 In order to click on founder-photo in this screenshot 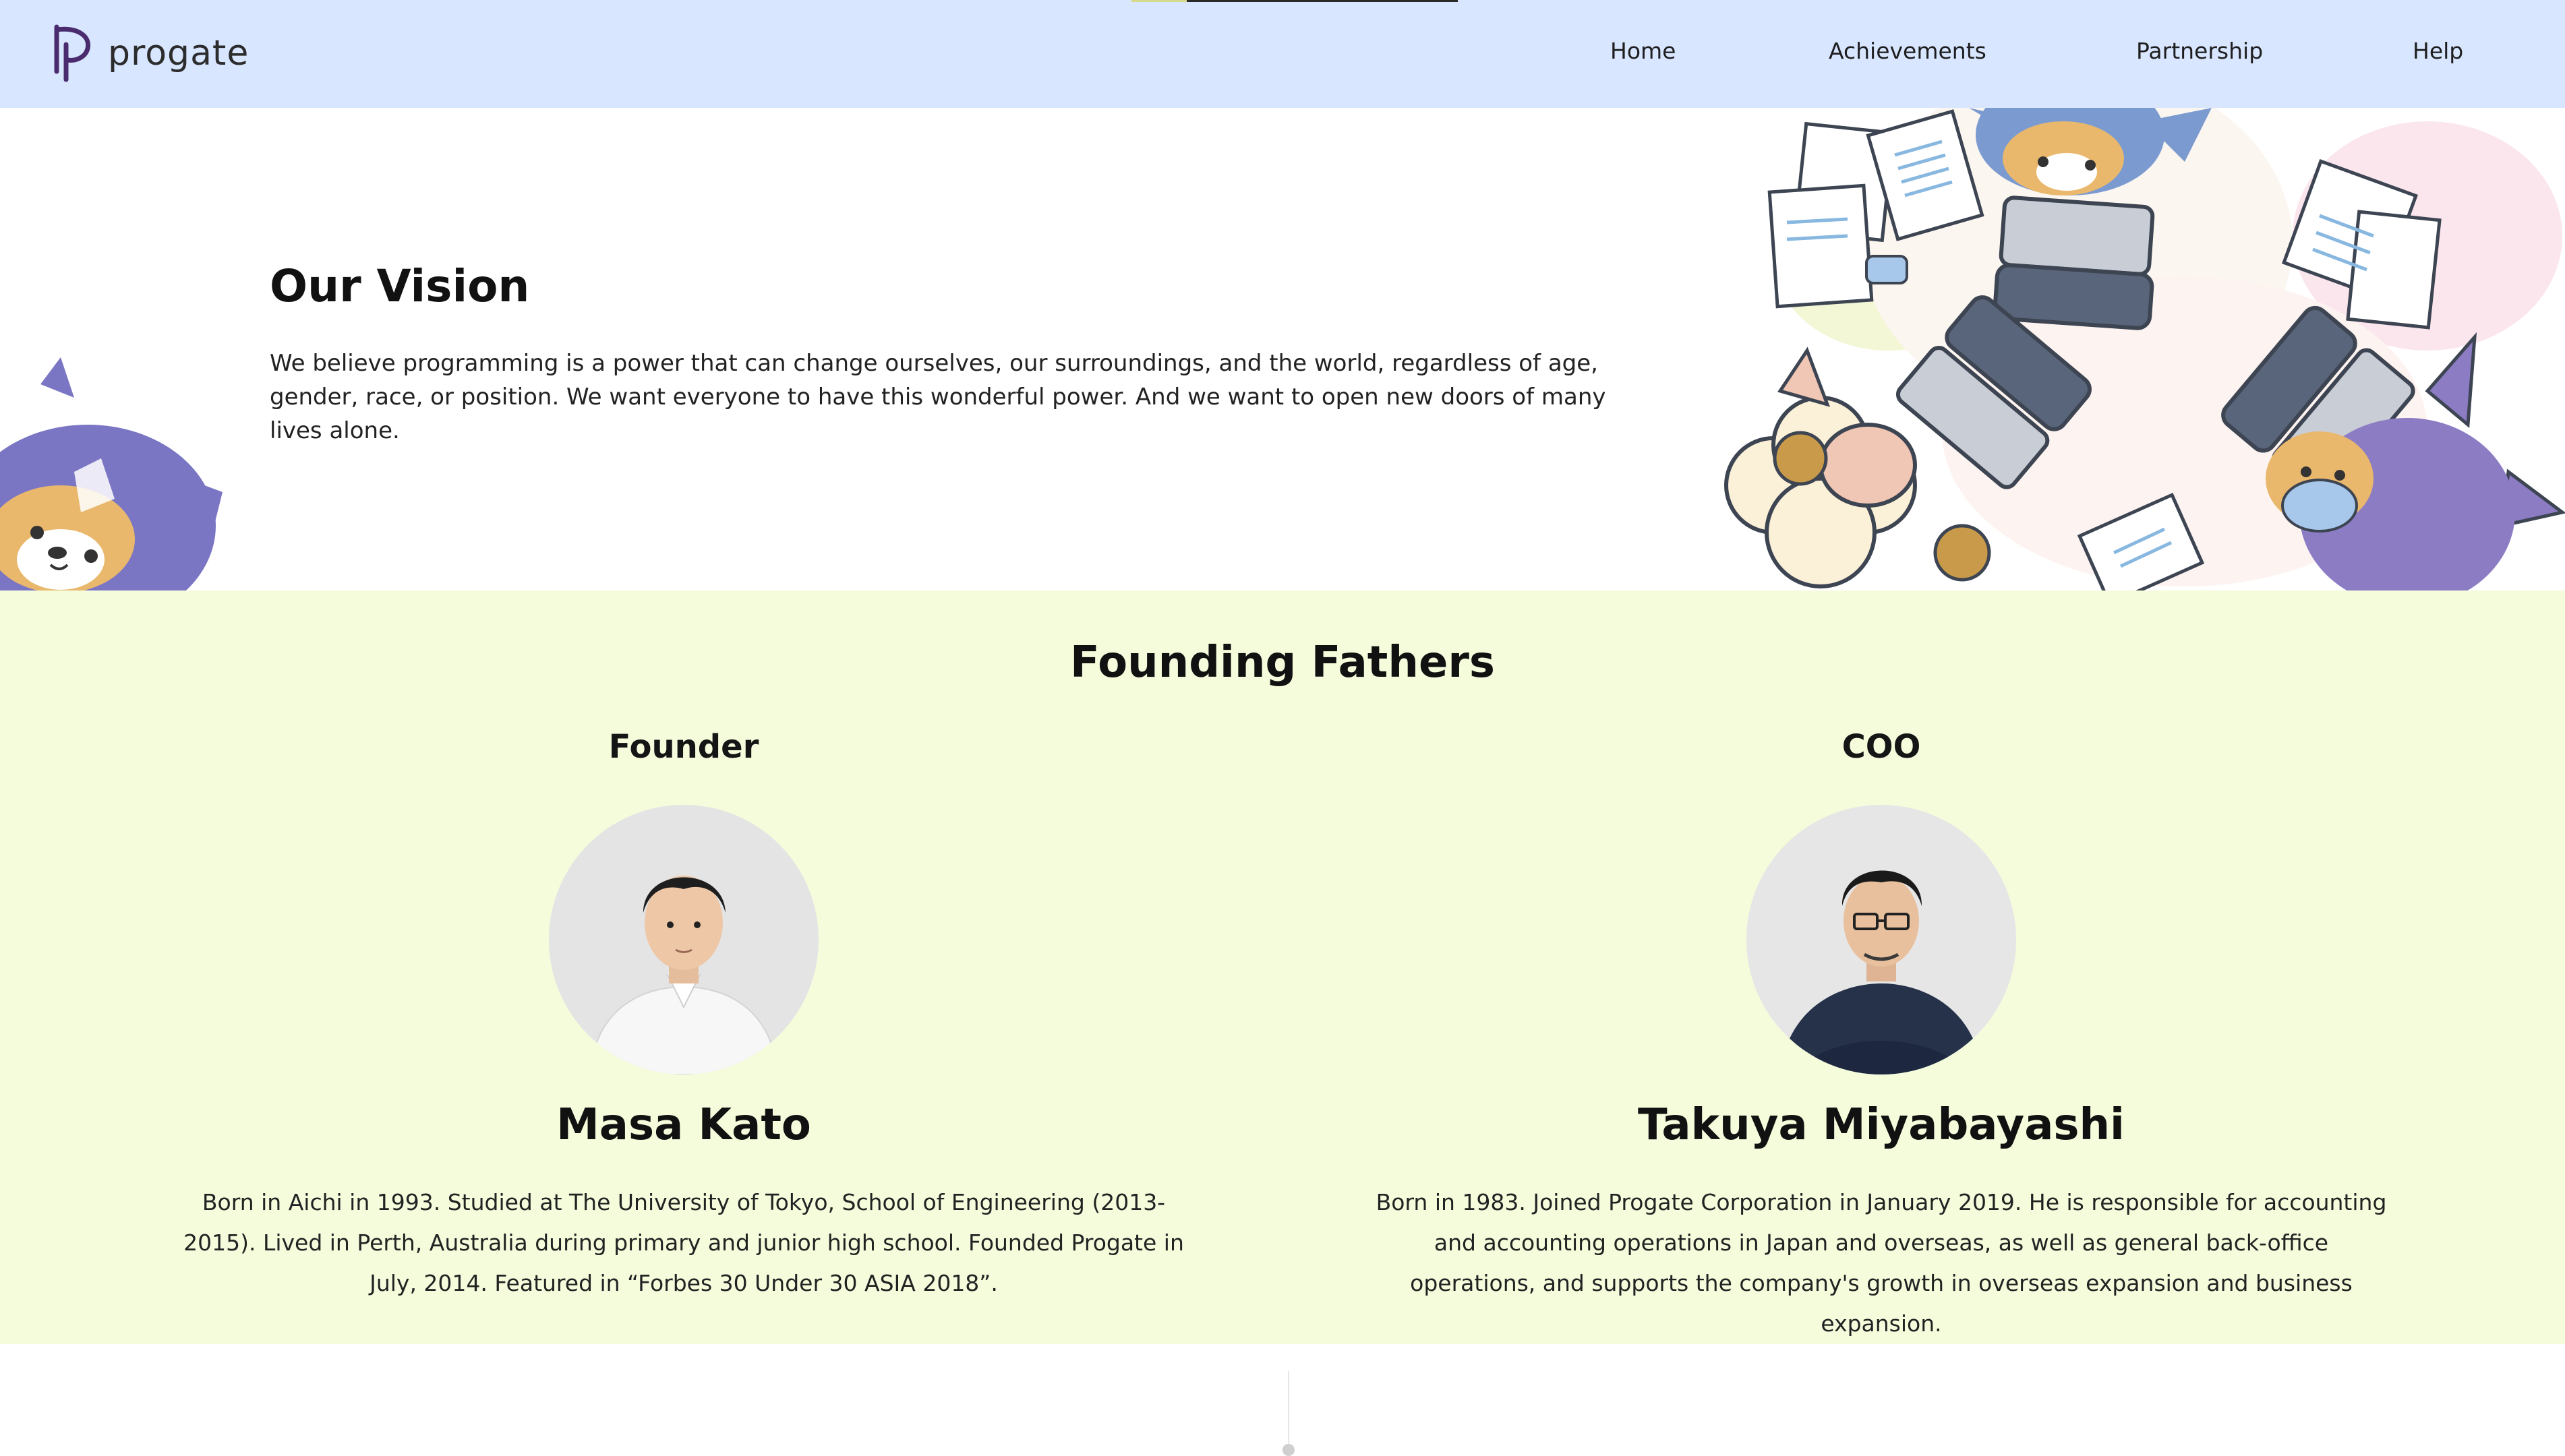, I will do `click(684, 939)`.